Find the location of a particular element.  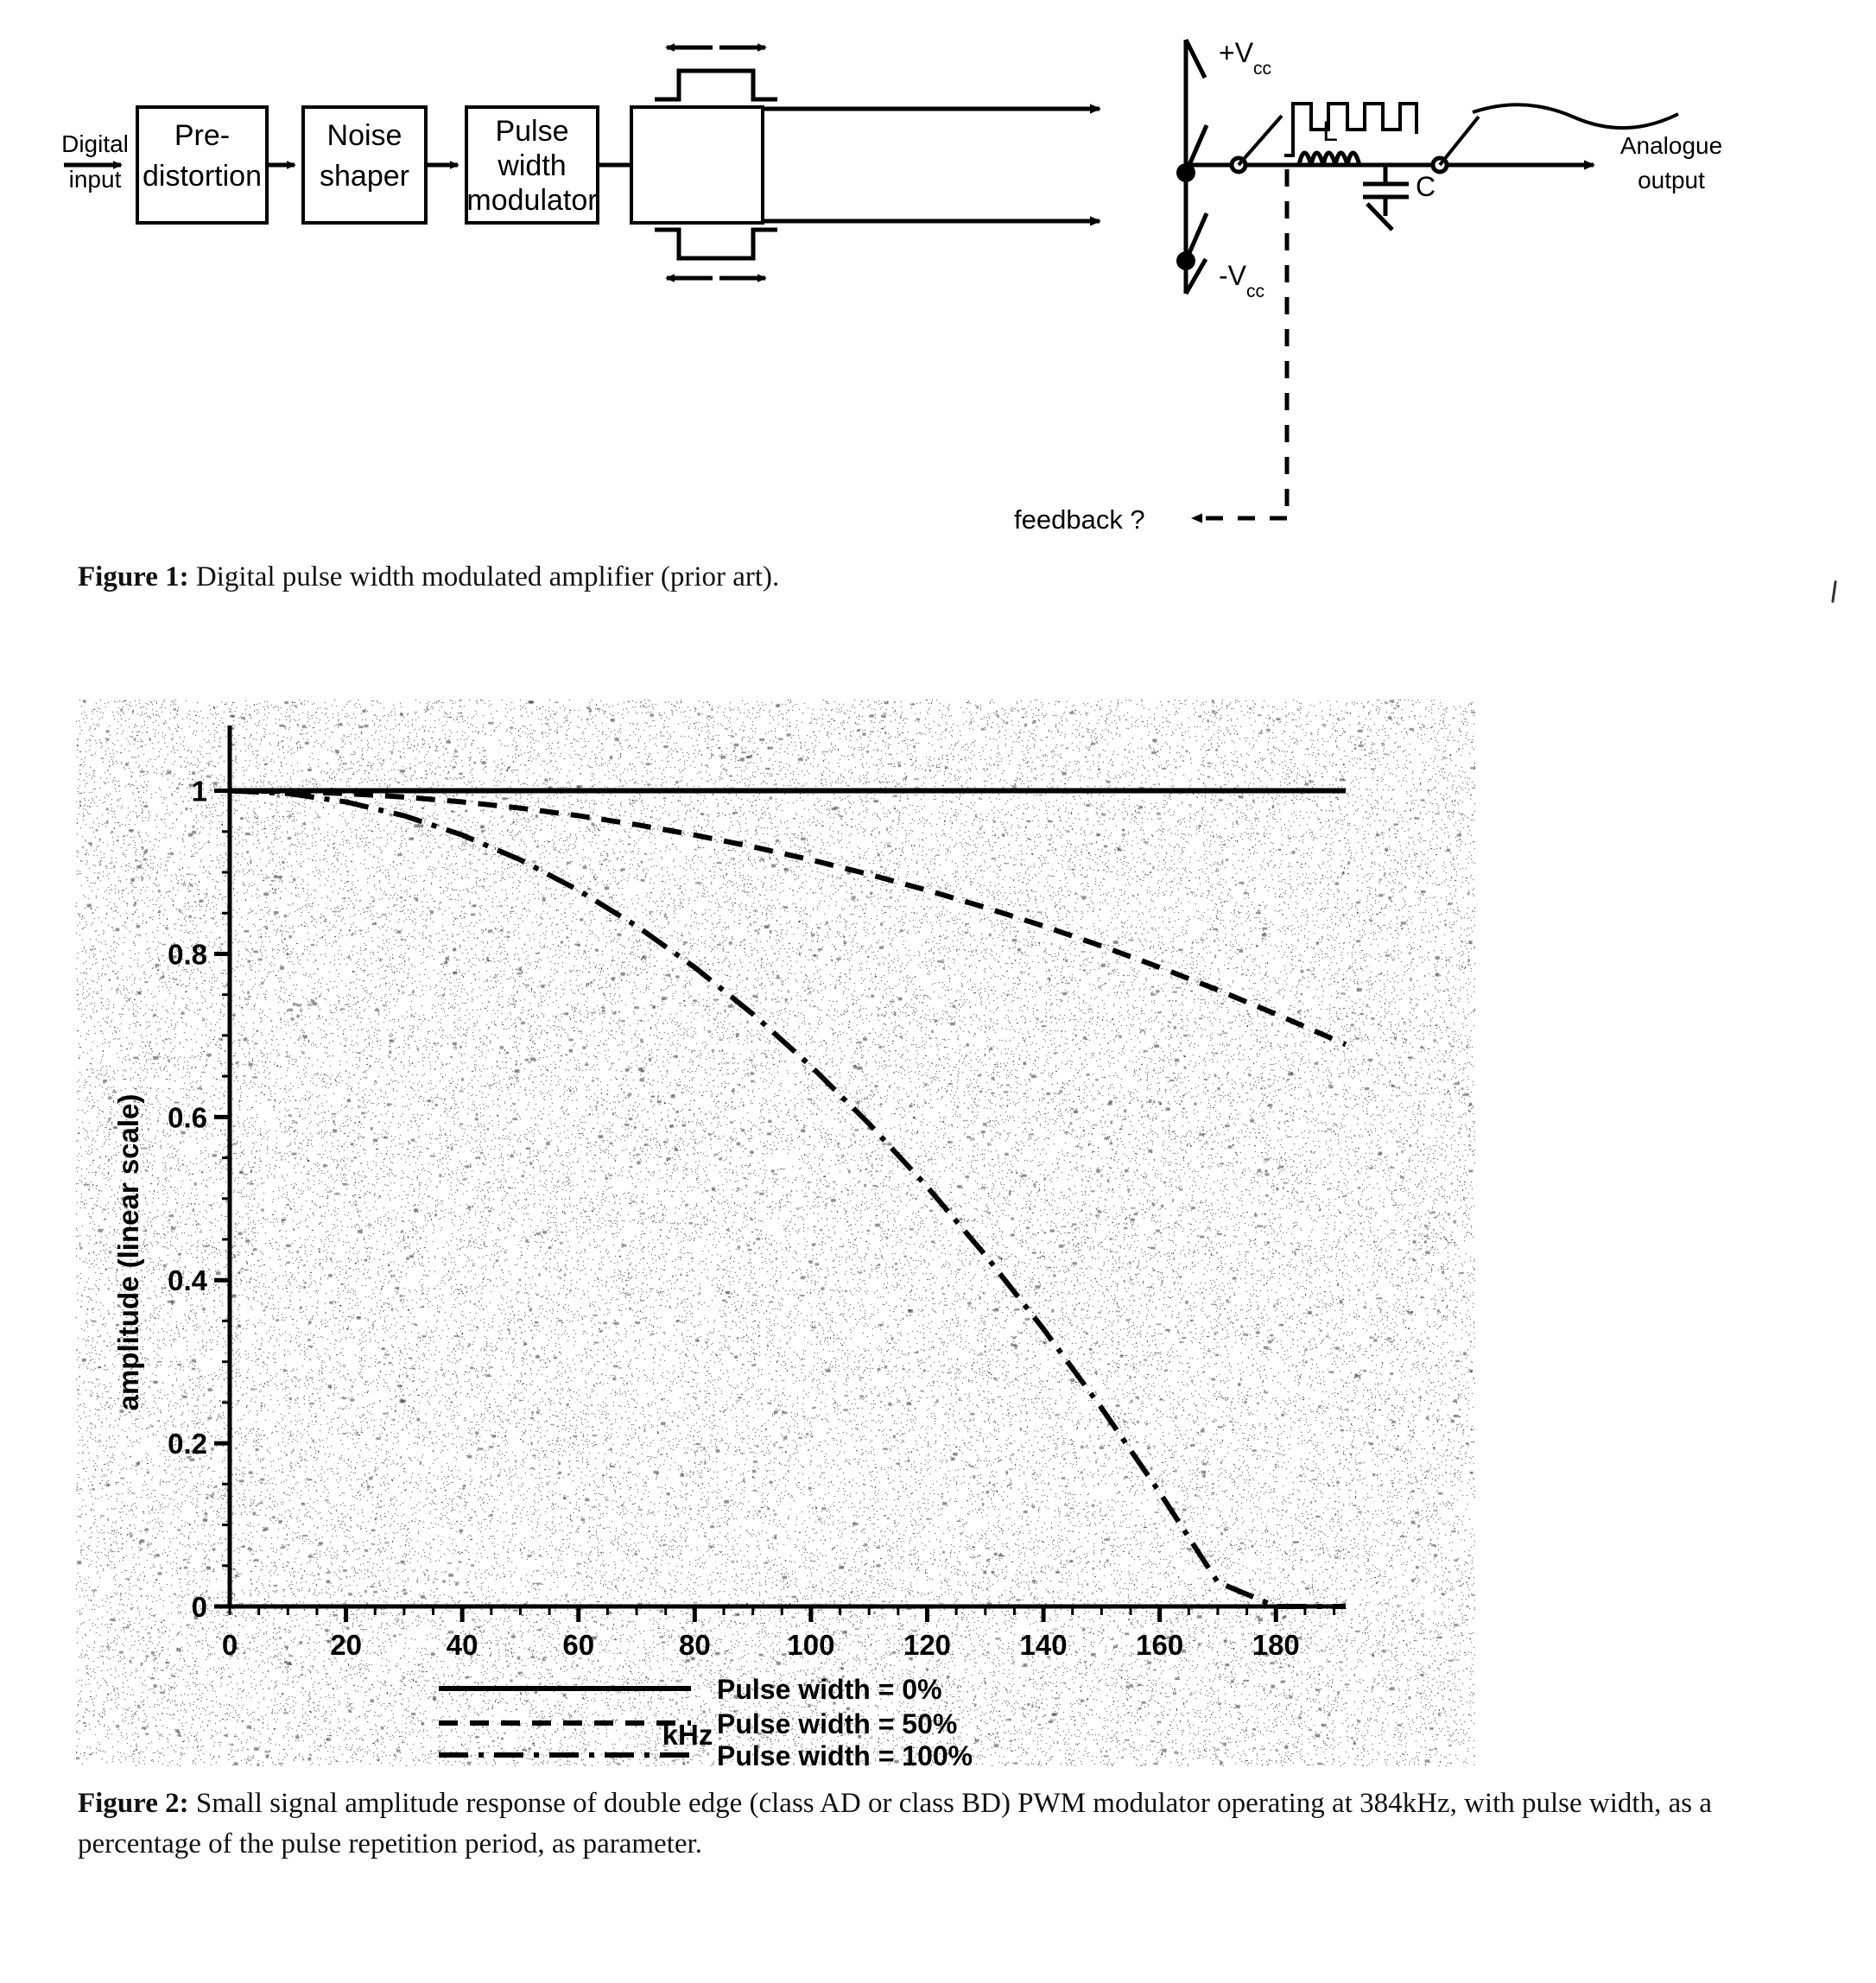

y-tick-label: 0.6 is located at coordinates (187, 1117).